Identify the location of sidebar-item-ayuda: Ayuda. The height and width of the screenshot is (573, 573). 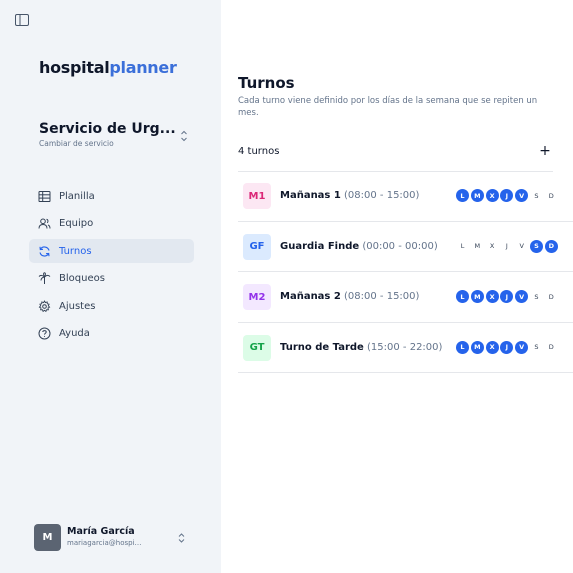
(111, 334).